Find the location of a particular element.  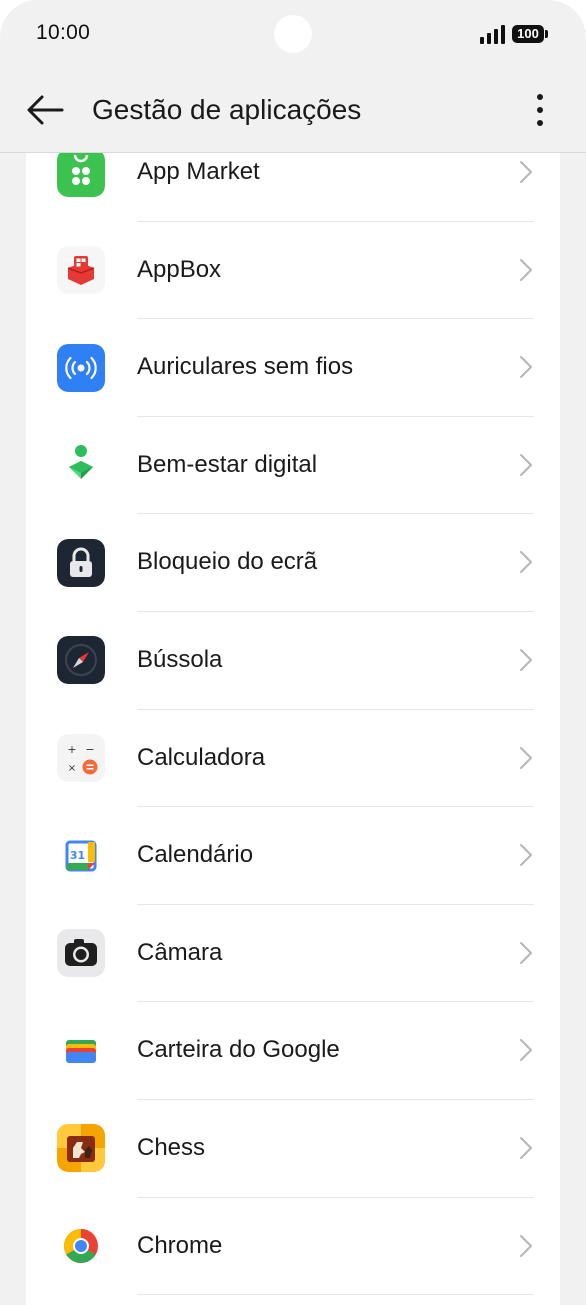

app-label: Bloqueio do ecrã is located at coordinates (227, 562).